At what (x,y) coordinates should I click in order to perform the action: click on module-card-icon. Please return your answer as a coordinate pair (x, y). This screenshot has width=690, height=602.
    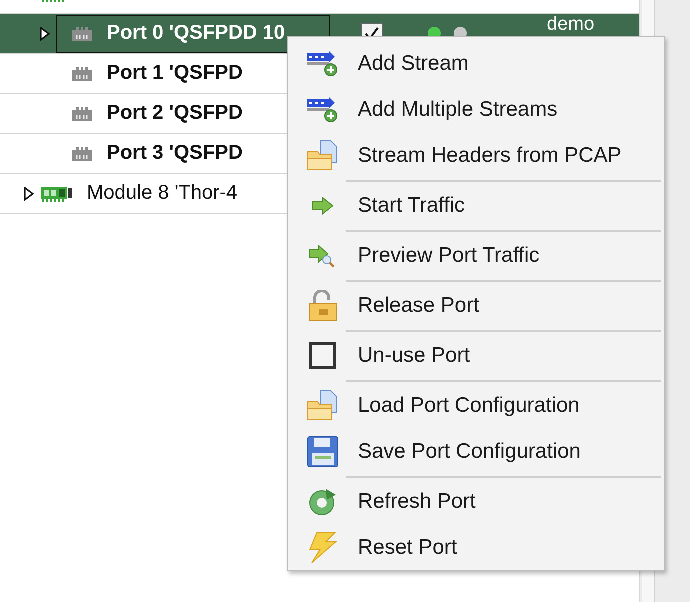
    Looking at the image, I should click on (57, 193).